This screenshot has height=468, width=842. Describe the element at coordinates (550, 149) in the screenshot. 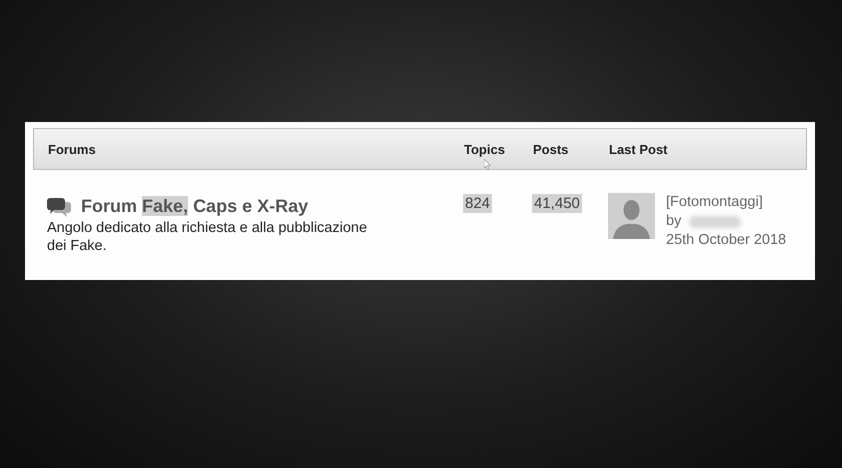

I see `column-header: Posts` at that location.